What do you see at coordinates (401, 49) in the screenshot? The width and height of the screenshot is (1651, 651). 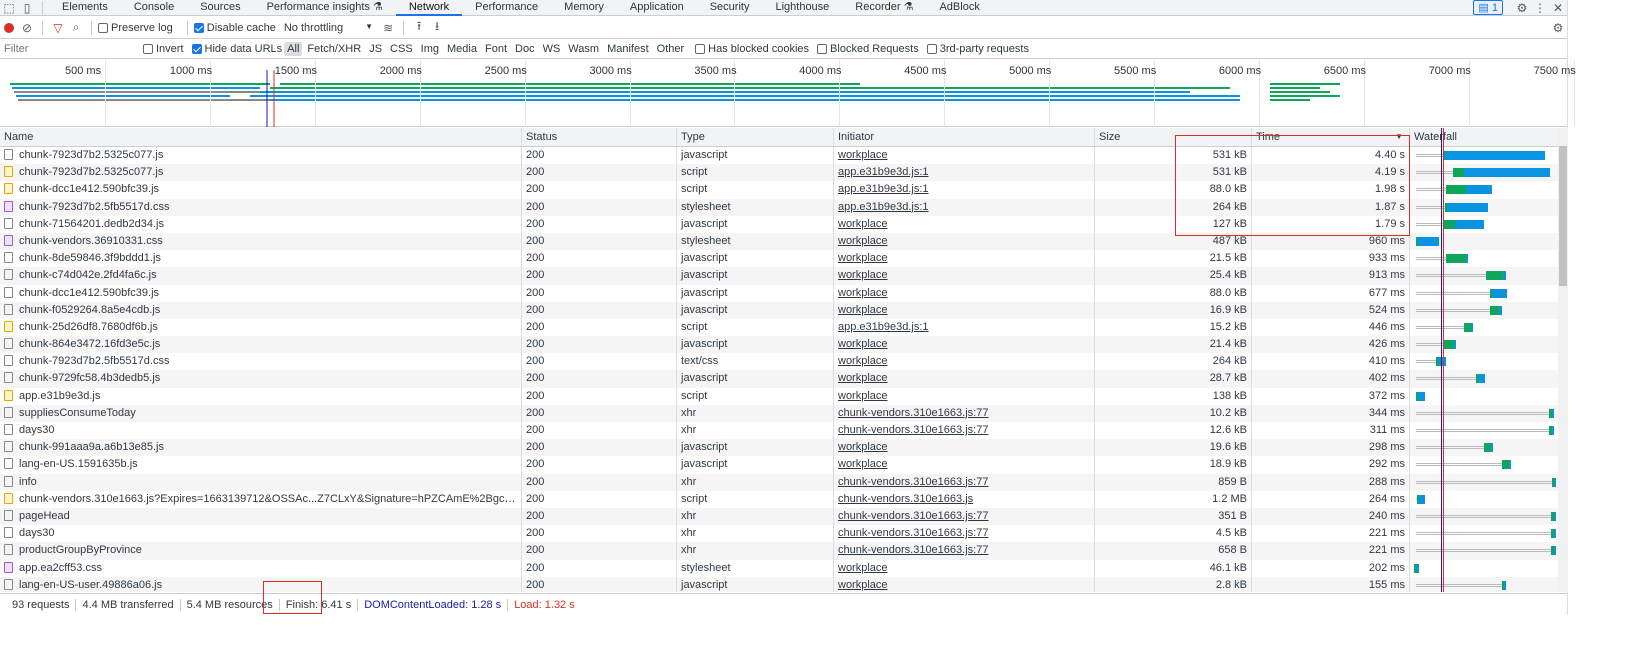 I see `type-filter-css: CSS` at bounding box center [401, 49].